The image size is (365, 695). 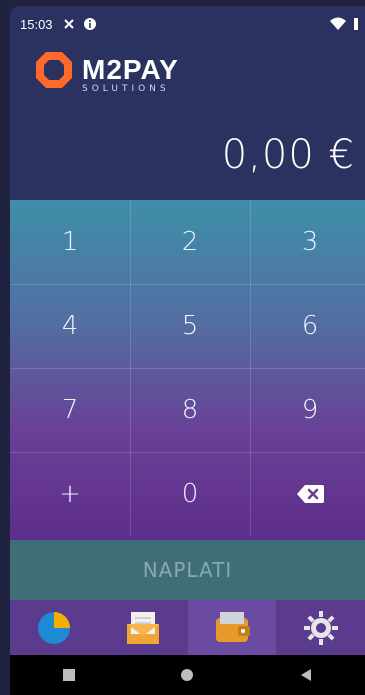 What do you see at coordinates (80, 24) in the screenshot?
I see `status-left-icons` at bounding box center [80, 24].